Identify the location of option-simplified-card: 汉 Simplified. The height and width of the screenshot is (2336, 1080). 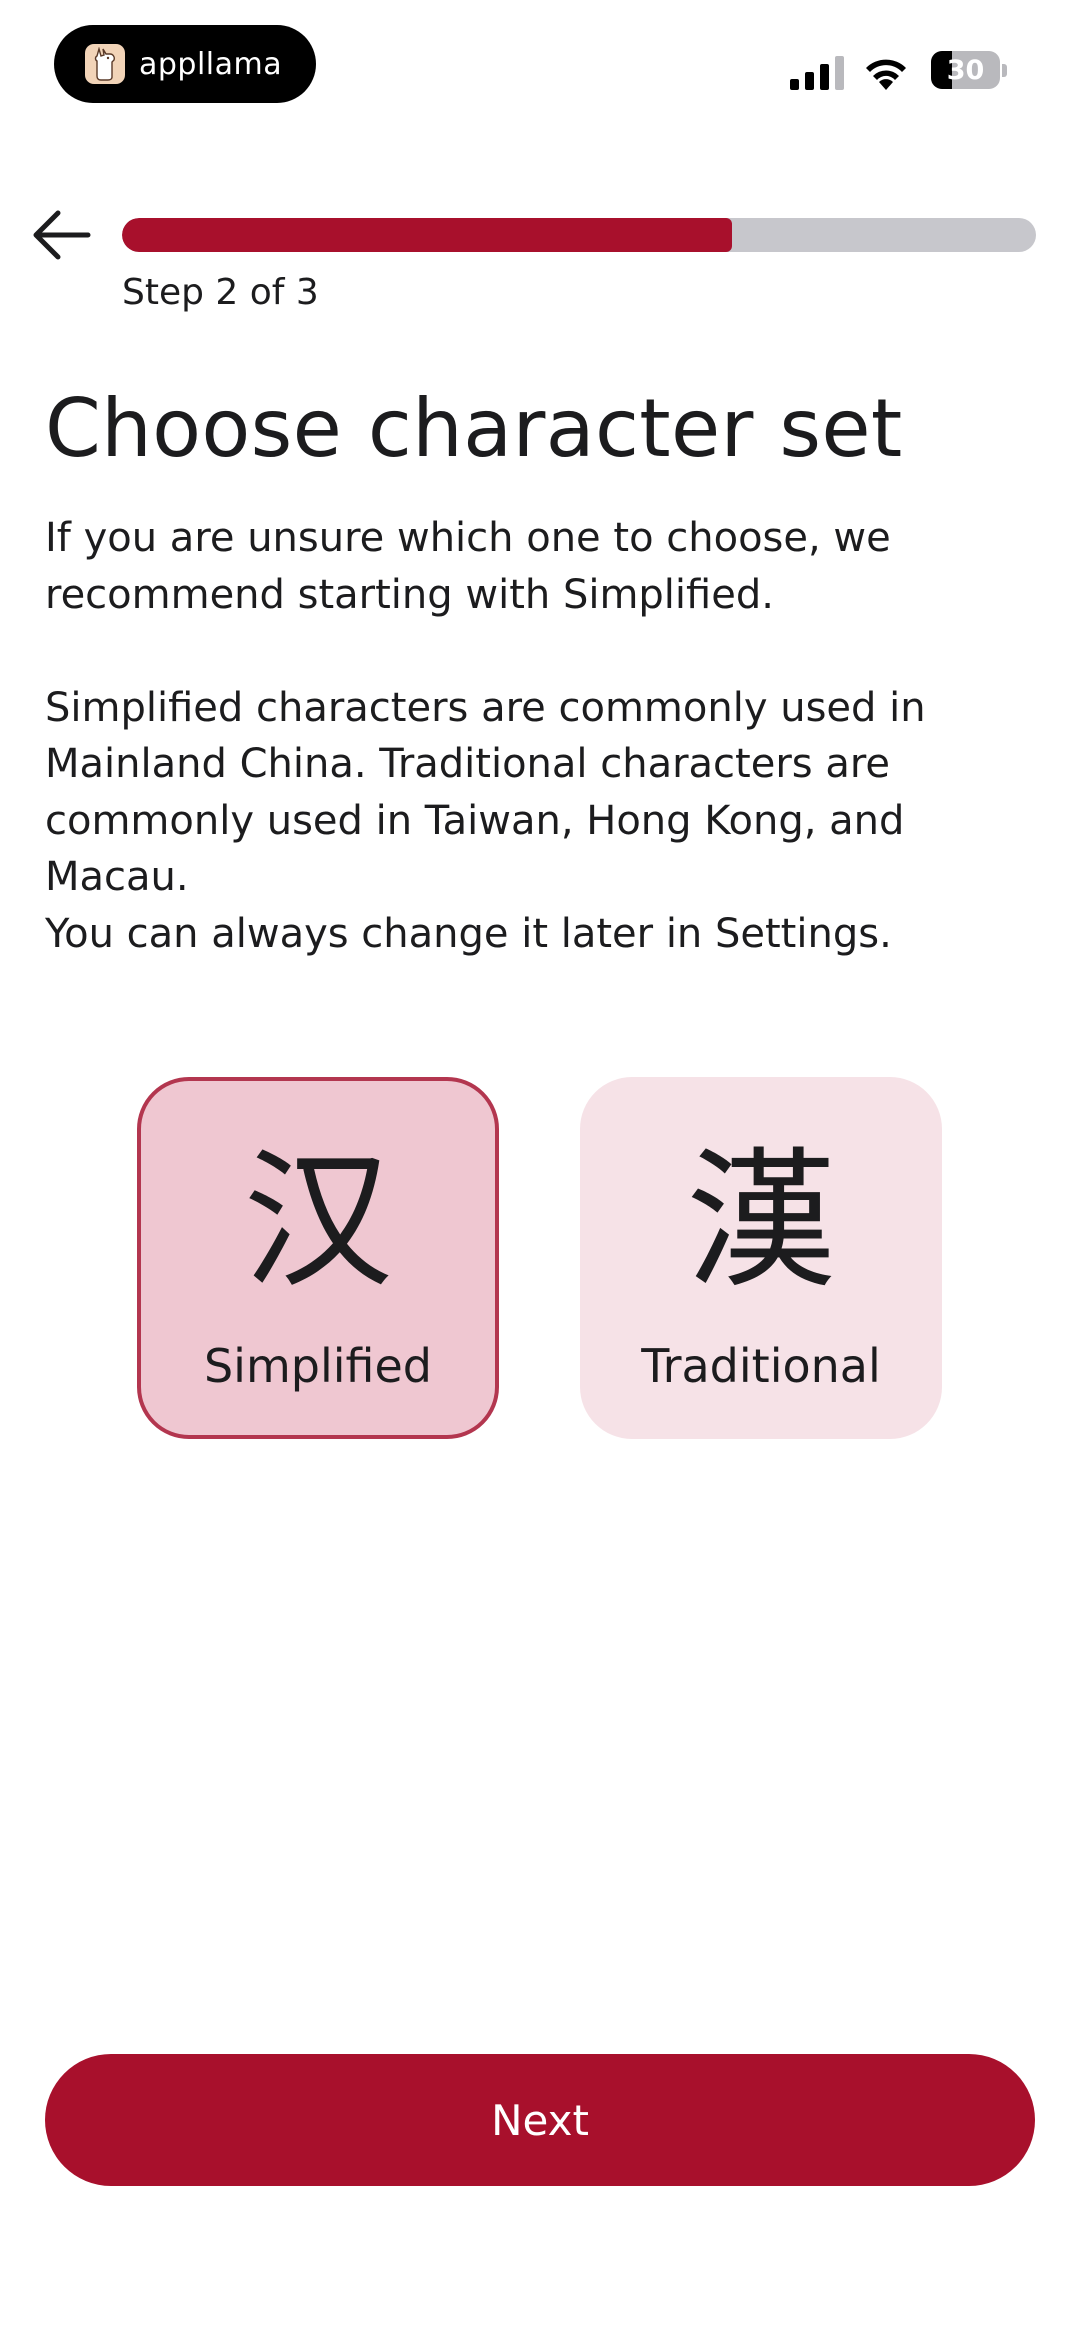
(318, 1258).